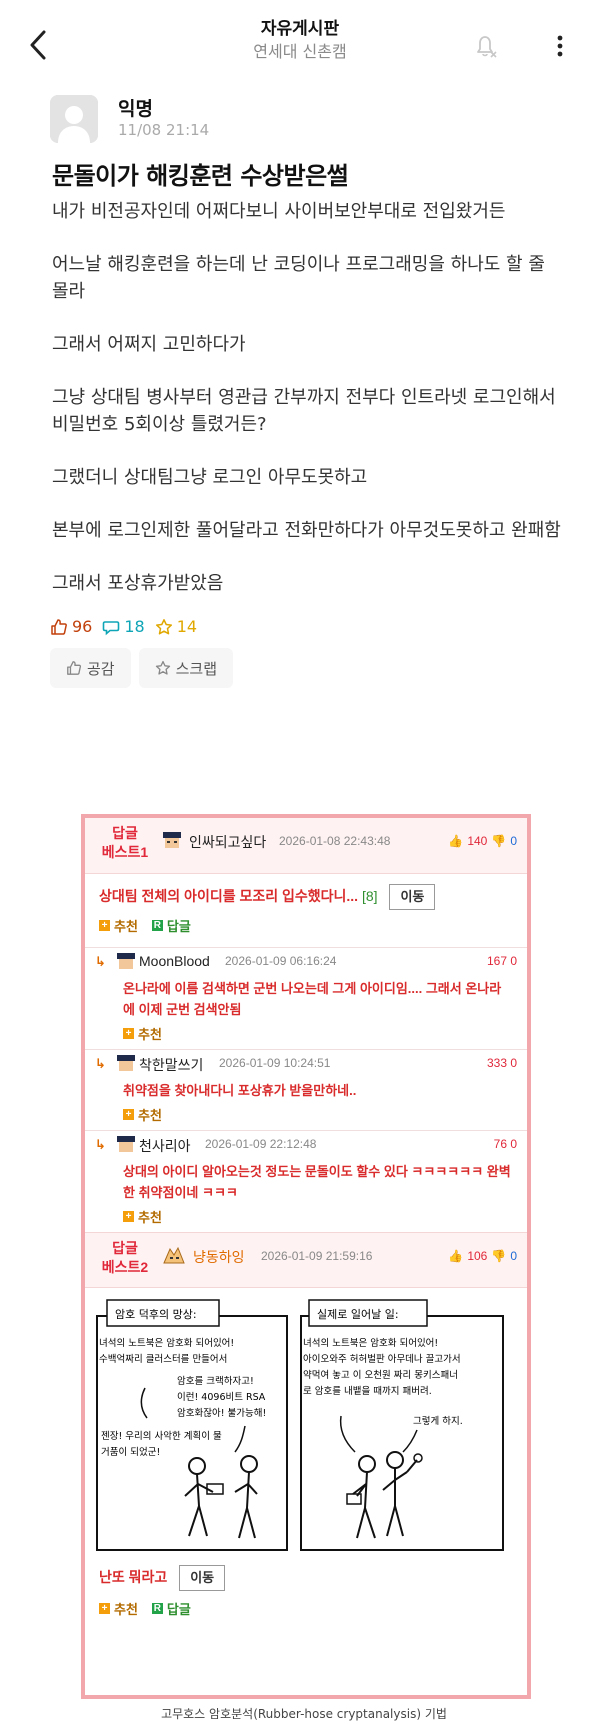  Describe the element at coordinates (149, 344) in the screenshot. I see `post-paragraph: 그래서 어쩌지 고민하다가` at that location.